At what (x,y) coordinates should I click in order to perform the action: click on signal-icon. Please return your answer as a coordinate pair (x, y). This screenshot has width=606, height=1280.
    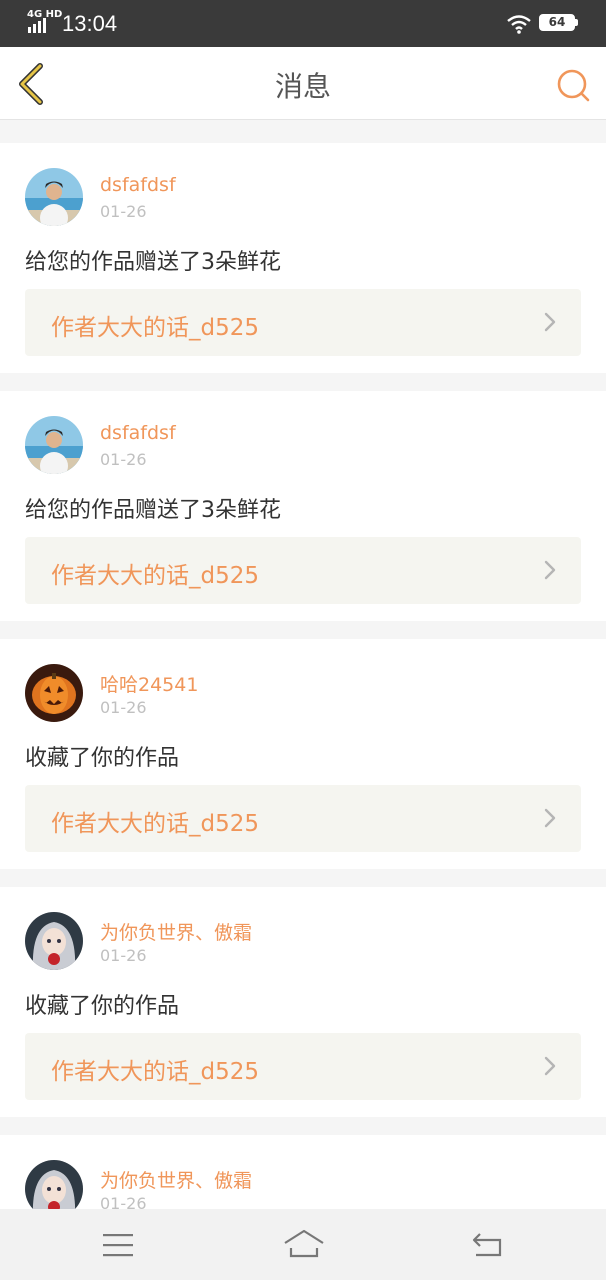
    Looking at the image, I should click on (37, 25).